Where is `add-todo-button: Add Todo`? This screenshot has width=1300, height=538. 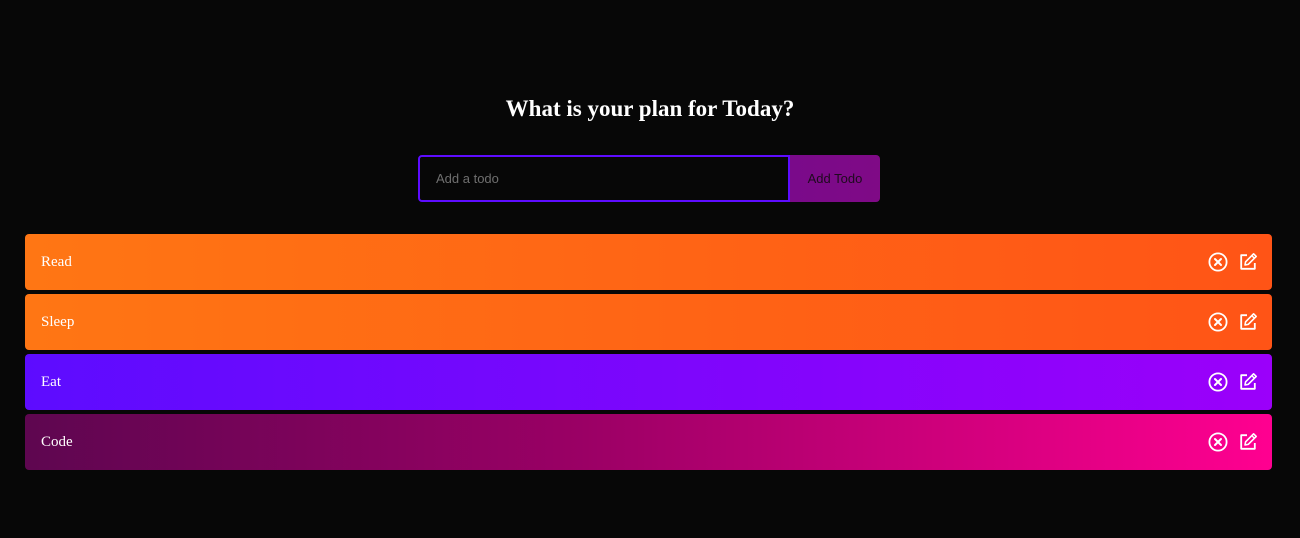
add-todo-button: Add Todo is located at coordinates (835, 178).